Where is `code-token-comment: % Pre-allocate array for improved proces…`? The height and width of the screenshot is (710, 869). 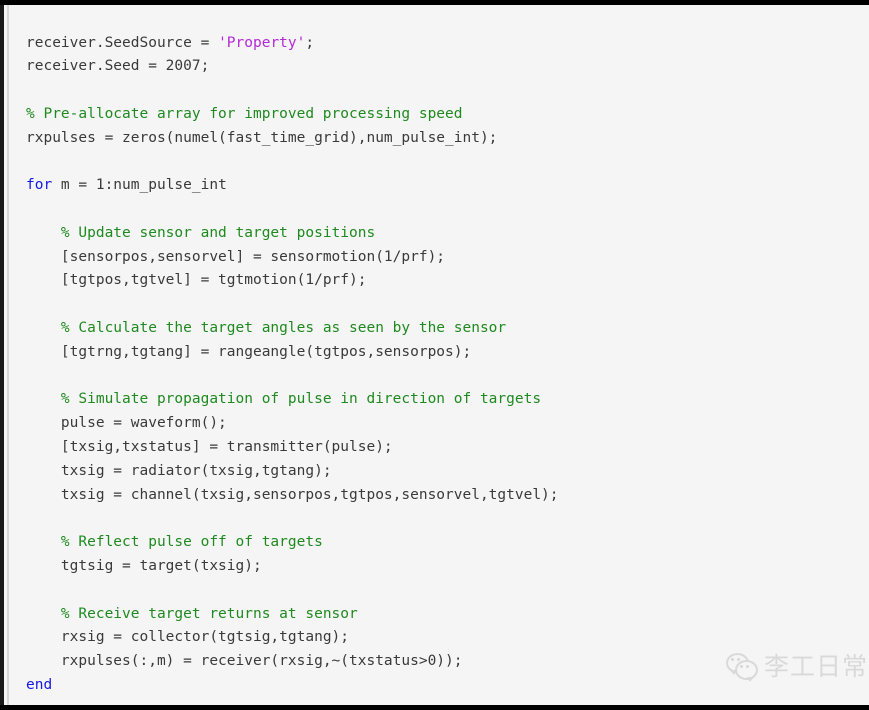
code-token-comment: % Pre-allocate array for improved proces… is located at coordinates (244, 113).